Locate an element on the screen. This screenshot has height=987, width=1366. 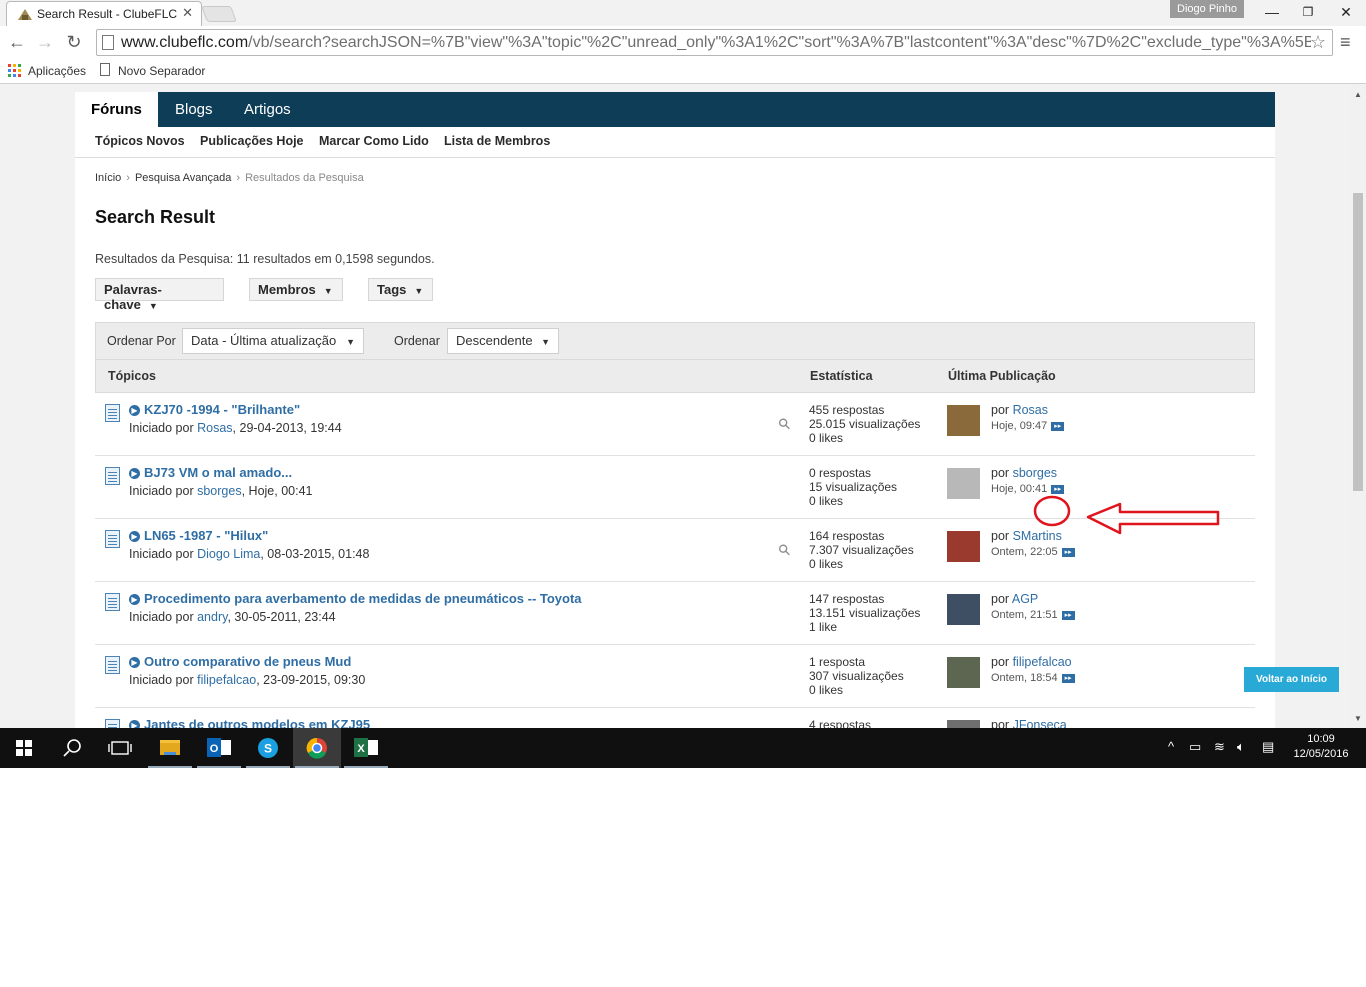
scrollbar-thumb is located at coordinates (1358, 342).